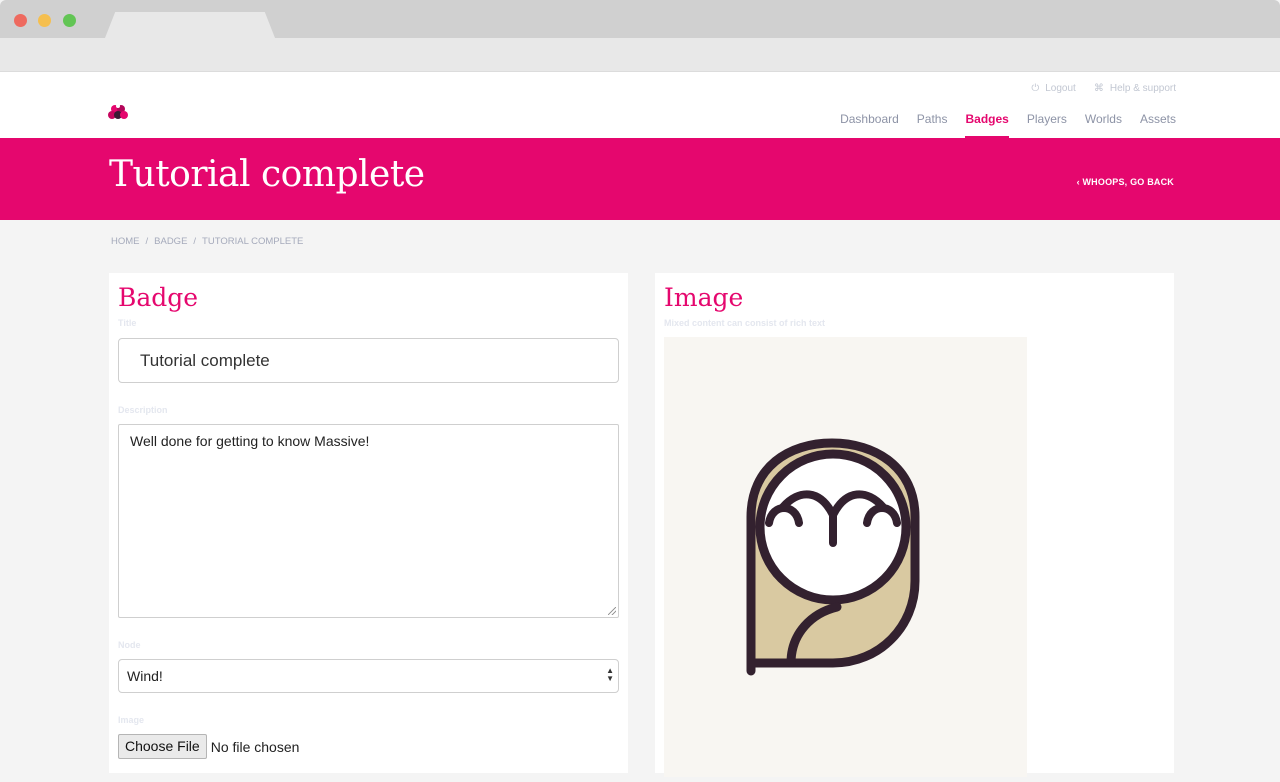 This screenshot has width=1280, height=782. What do you see at coordinates (640, 19) in the screenshot?
I see `browser-titlebar` at bounding box center [640, 19].